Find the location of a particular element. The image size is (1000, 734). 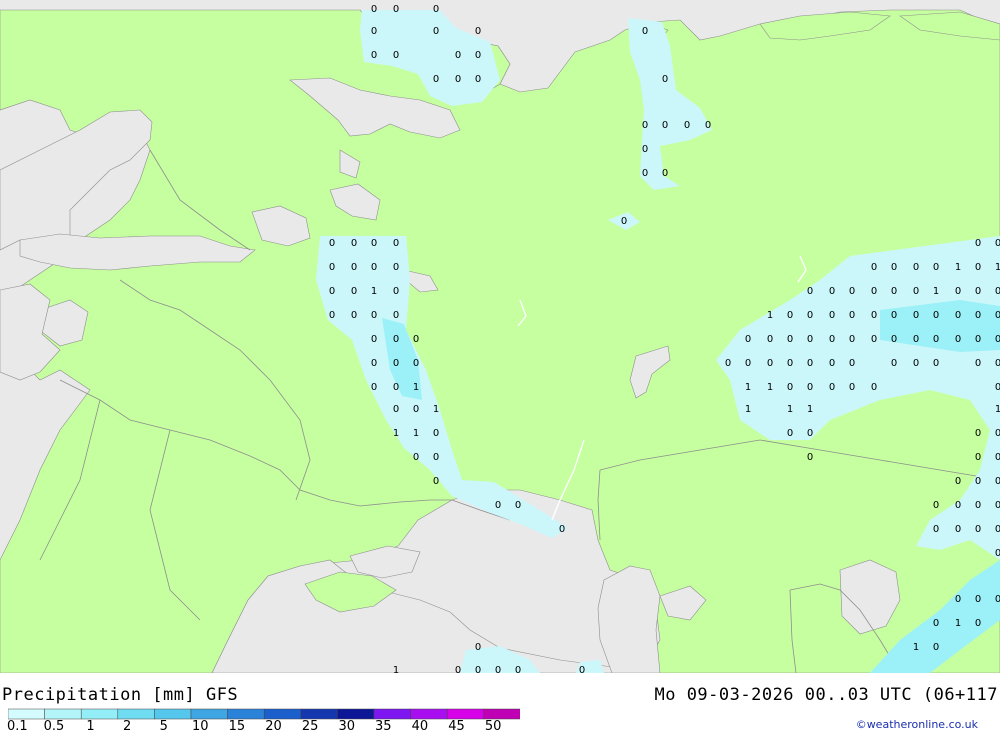

color-scale-tick-label: 40 is located at coordinates (420, 726).